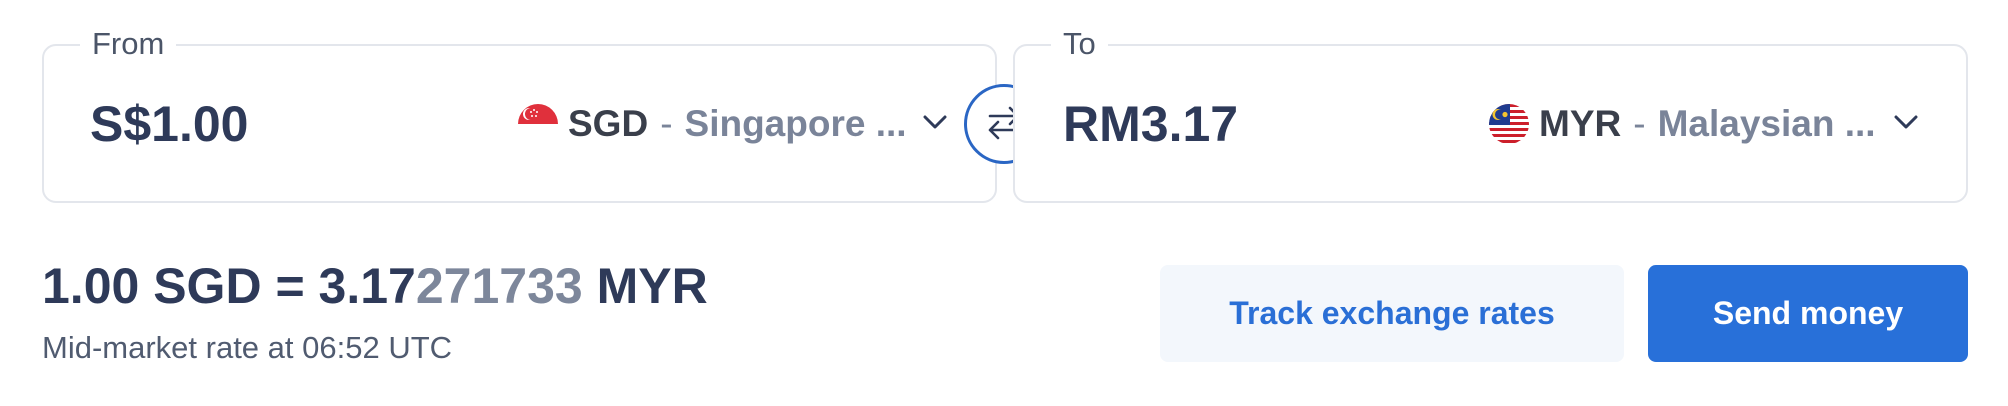 This screenshot has height=406, width=2008. Describe the element at coordinates (645, 286) in the screenshot. I see `rate-target-code: MYR` at that location.